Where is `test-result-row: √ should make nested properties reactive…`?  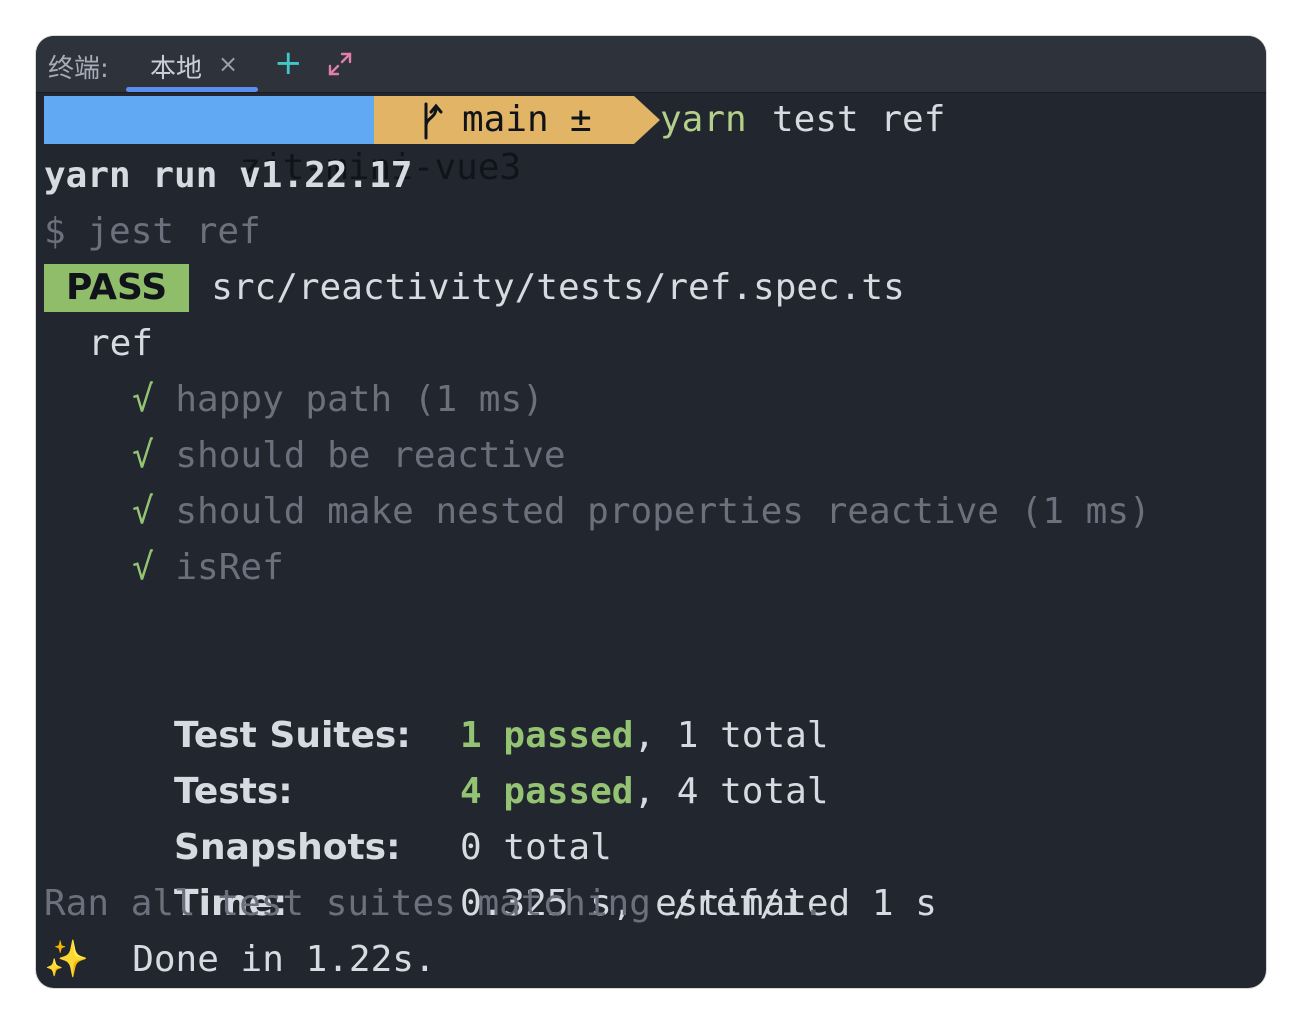
test-result-row: √ should make nested properties reactive… is located at coordinates (641, 512).